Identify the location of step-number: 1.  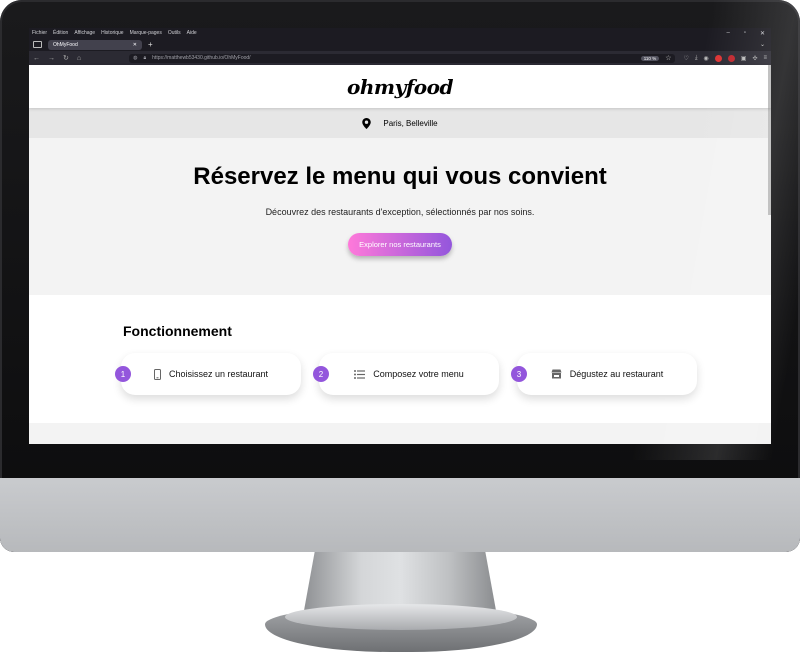
(123, 374).